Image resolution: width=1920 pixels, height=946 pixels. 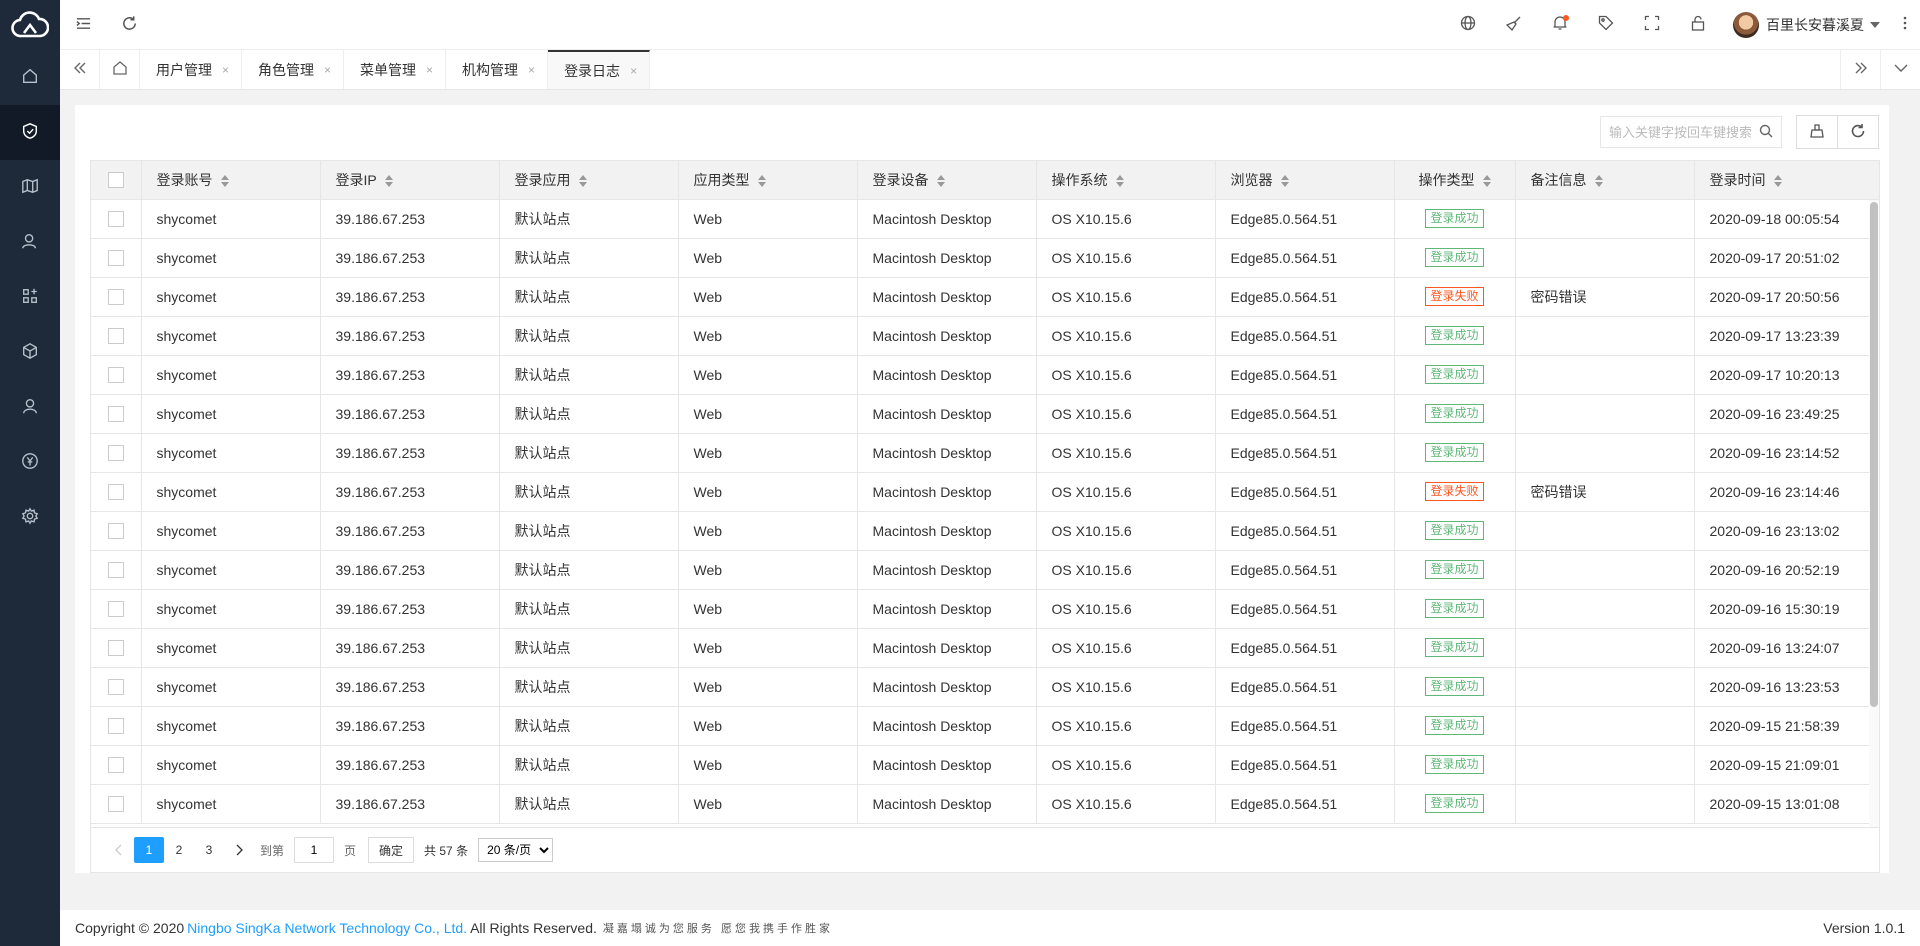 What do you see at coordinates (209, 850) in the screenshot?
I see `page-button-3: 3` at bounding box center [209, 850].